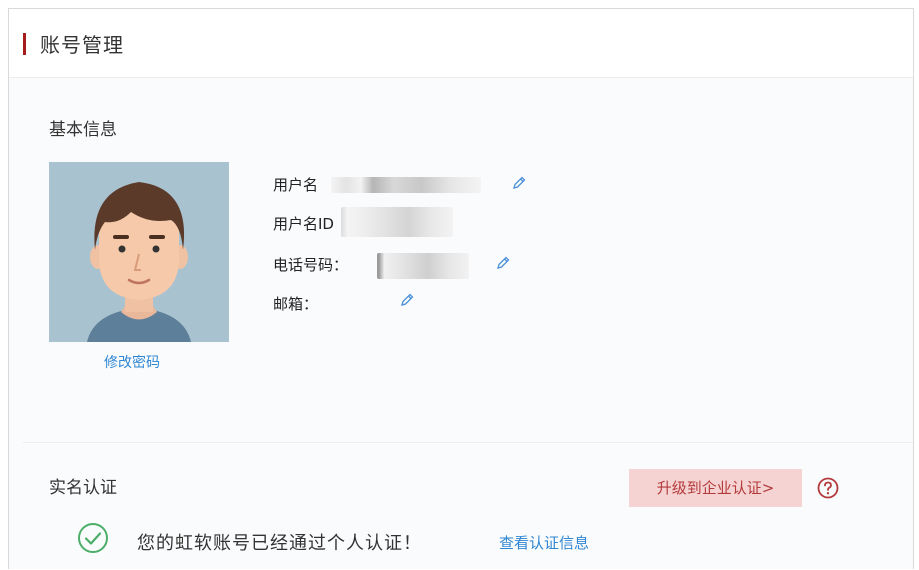 The width and height of the screenshot is (919, 570). I want to click on page-header: 账号管理, so click(461, 43).